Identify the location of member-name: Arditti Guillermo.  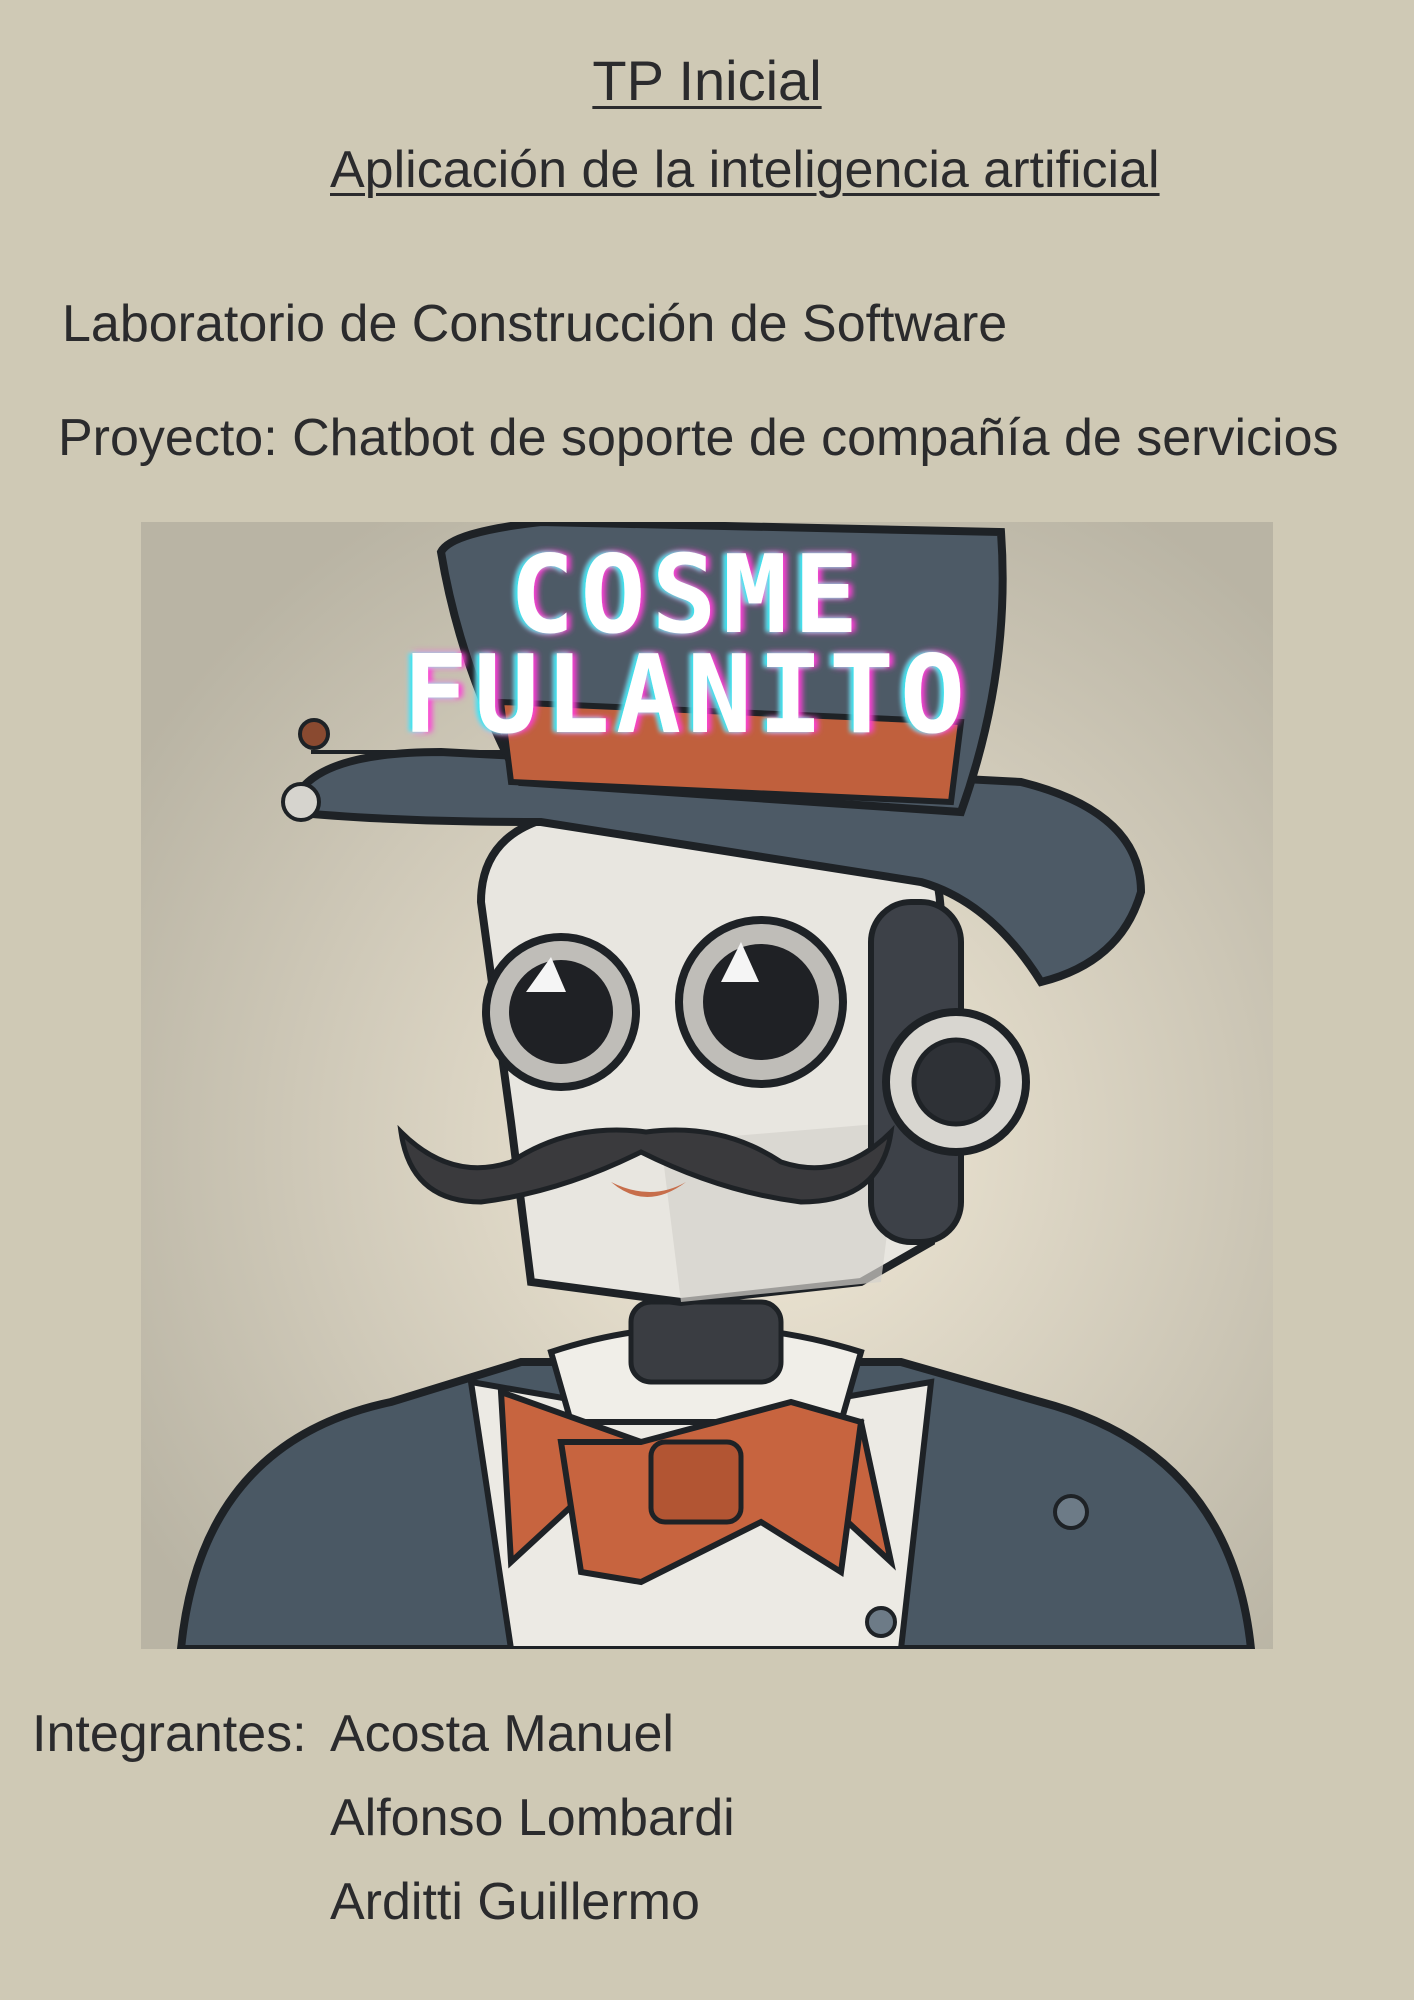
(515, 1902).